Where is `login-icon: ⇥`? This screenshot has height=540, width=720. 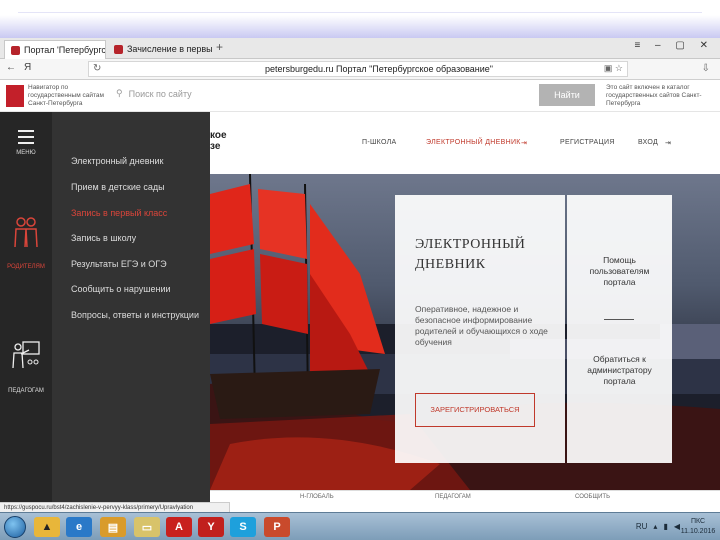 login-icon: ⇥ is located at coordinates (668, 143).